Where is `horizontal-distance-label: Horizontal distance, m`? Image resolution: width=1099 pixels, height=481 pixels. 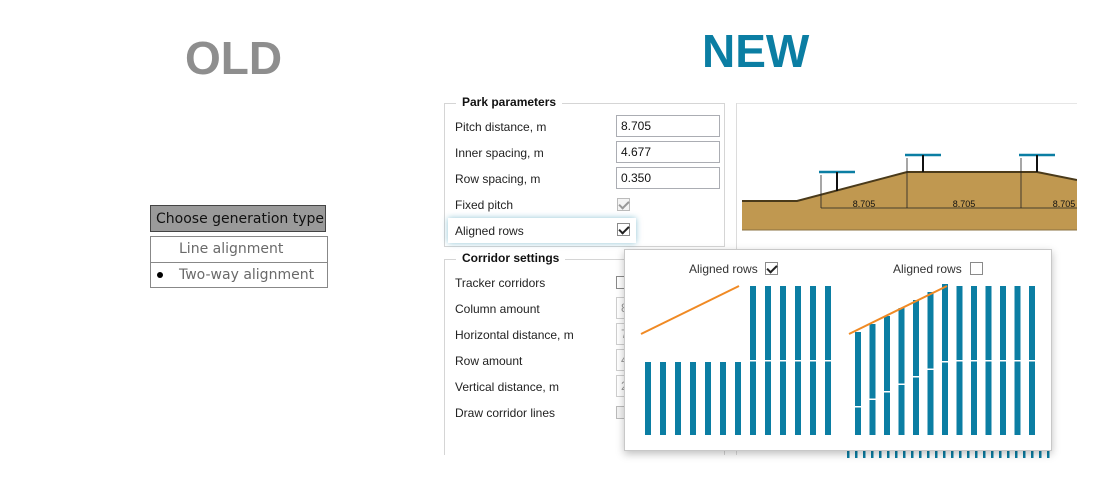
horizontal-distance-label: Horizontal distance, m is located at coordinates (514, 335).